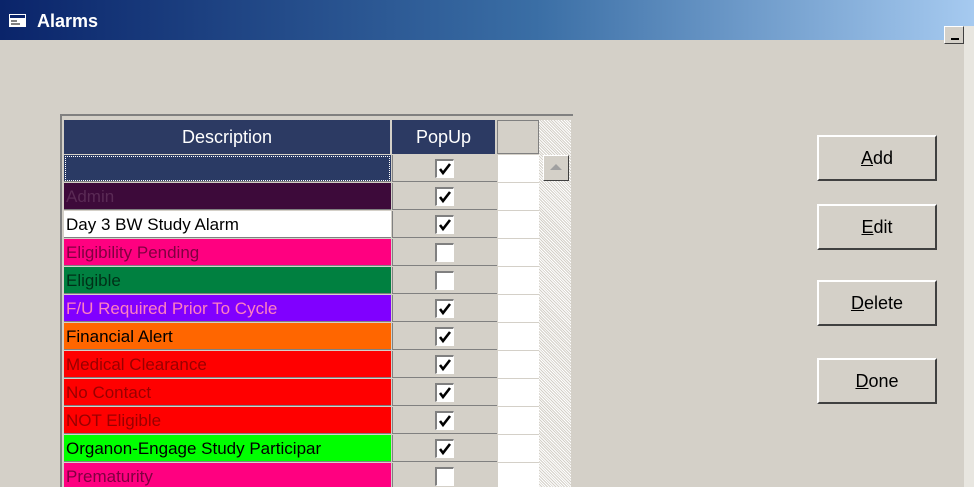  Describe the element at coordinates (969, 256) in the screenshot. I see `window-edge` at that location.